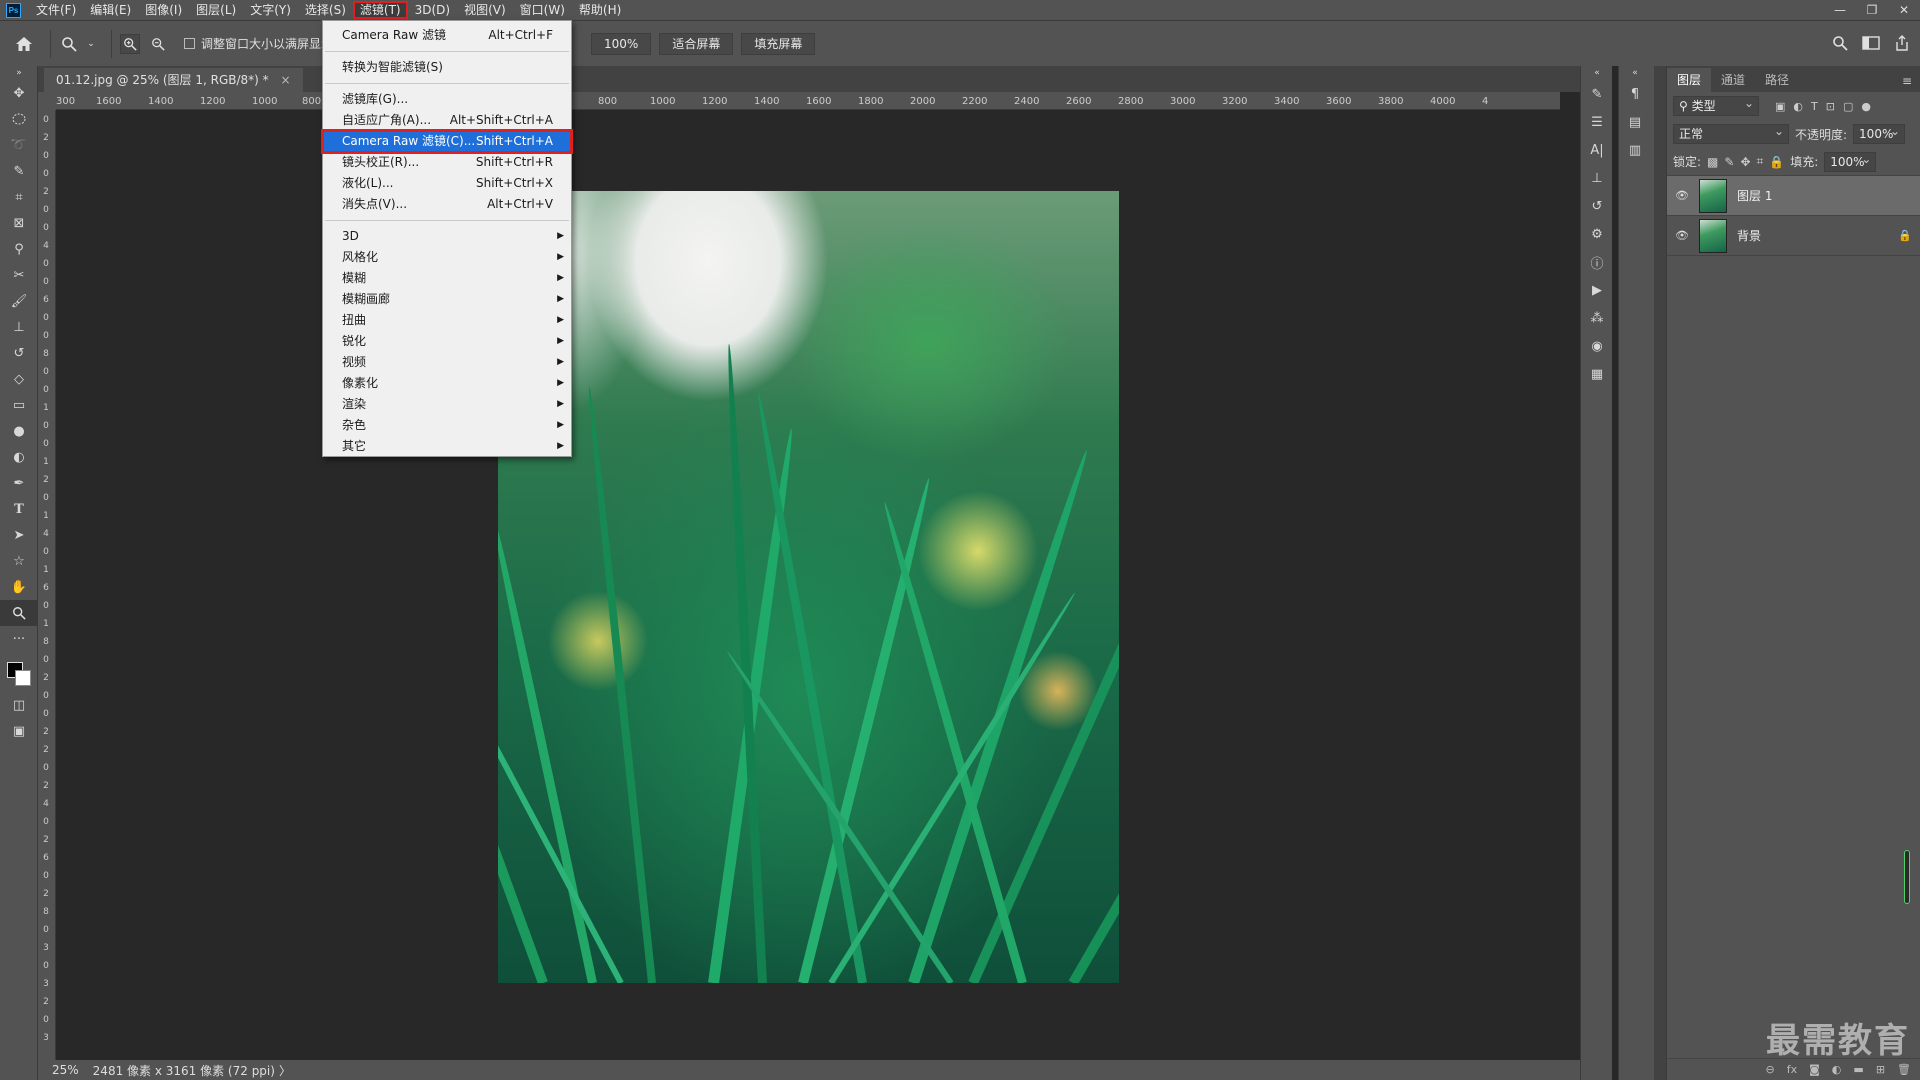 The image size is (1920, 1080). I want to click on filter-toggle-icon: ●, so click(1866, 106).